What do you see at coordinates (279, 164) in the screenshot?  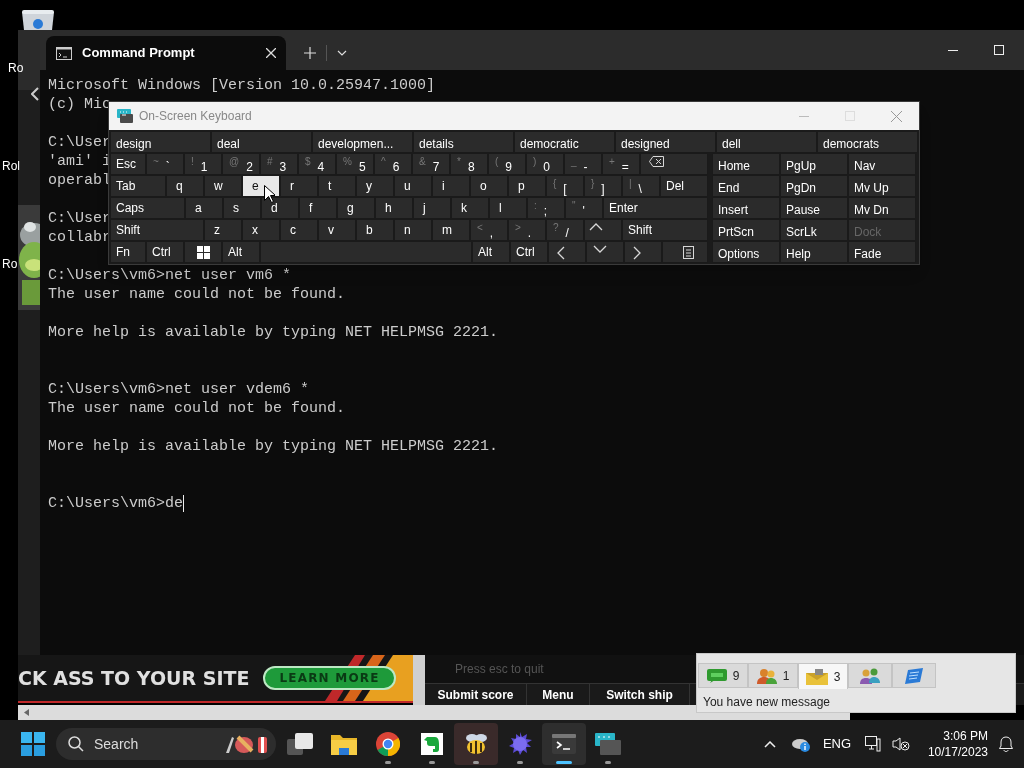 I see `keyboard-key: # 3` at bounding box center [279, 164].